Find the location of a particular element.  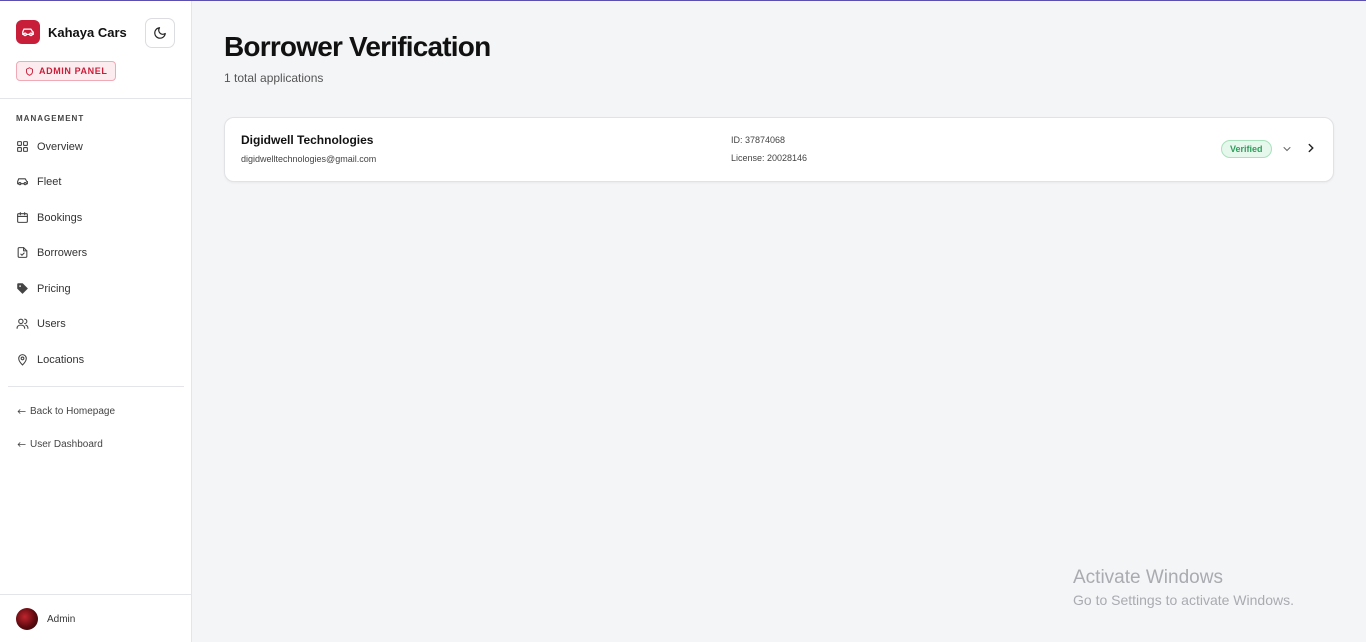

sidebar-item-label: Pricing is located at coordinates (54, 288).